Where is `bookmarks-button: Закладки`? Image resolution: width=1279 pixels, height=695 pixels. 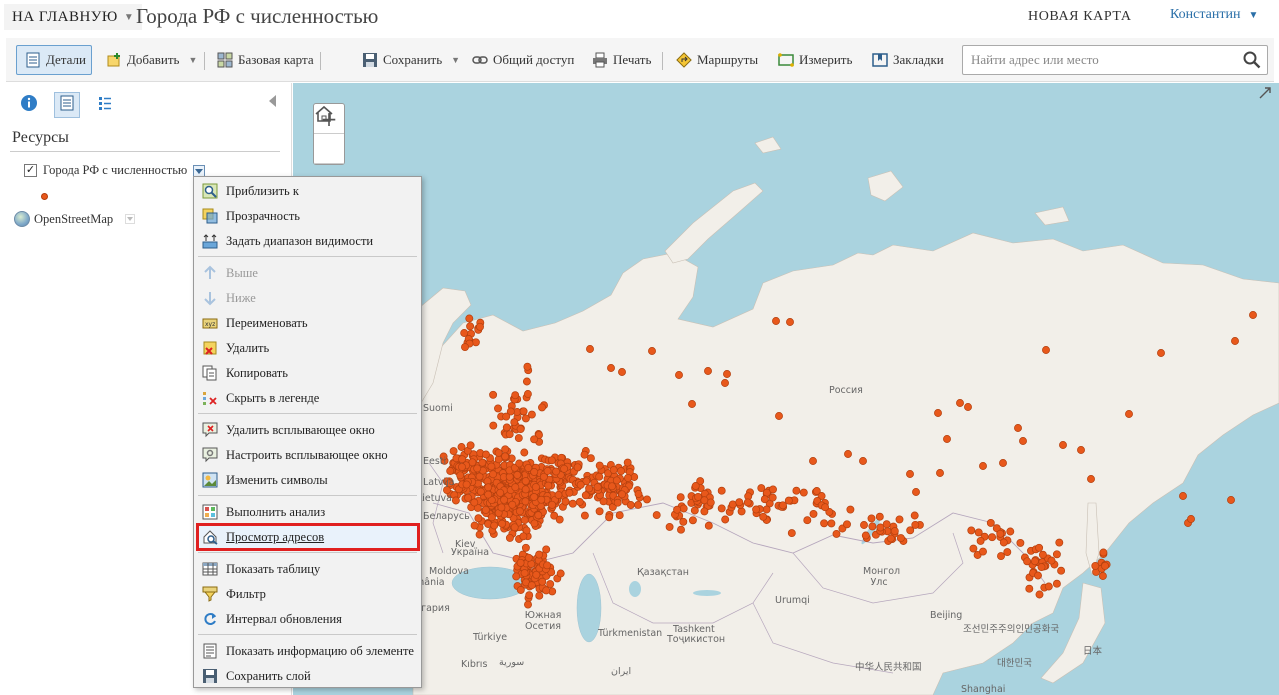 bookmarks-button: Закладки is located at coordinates (908, 60).